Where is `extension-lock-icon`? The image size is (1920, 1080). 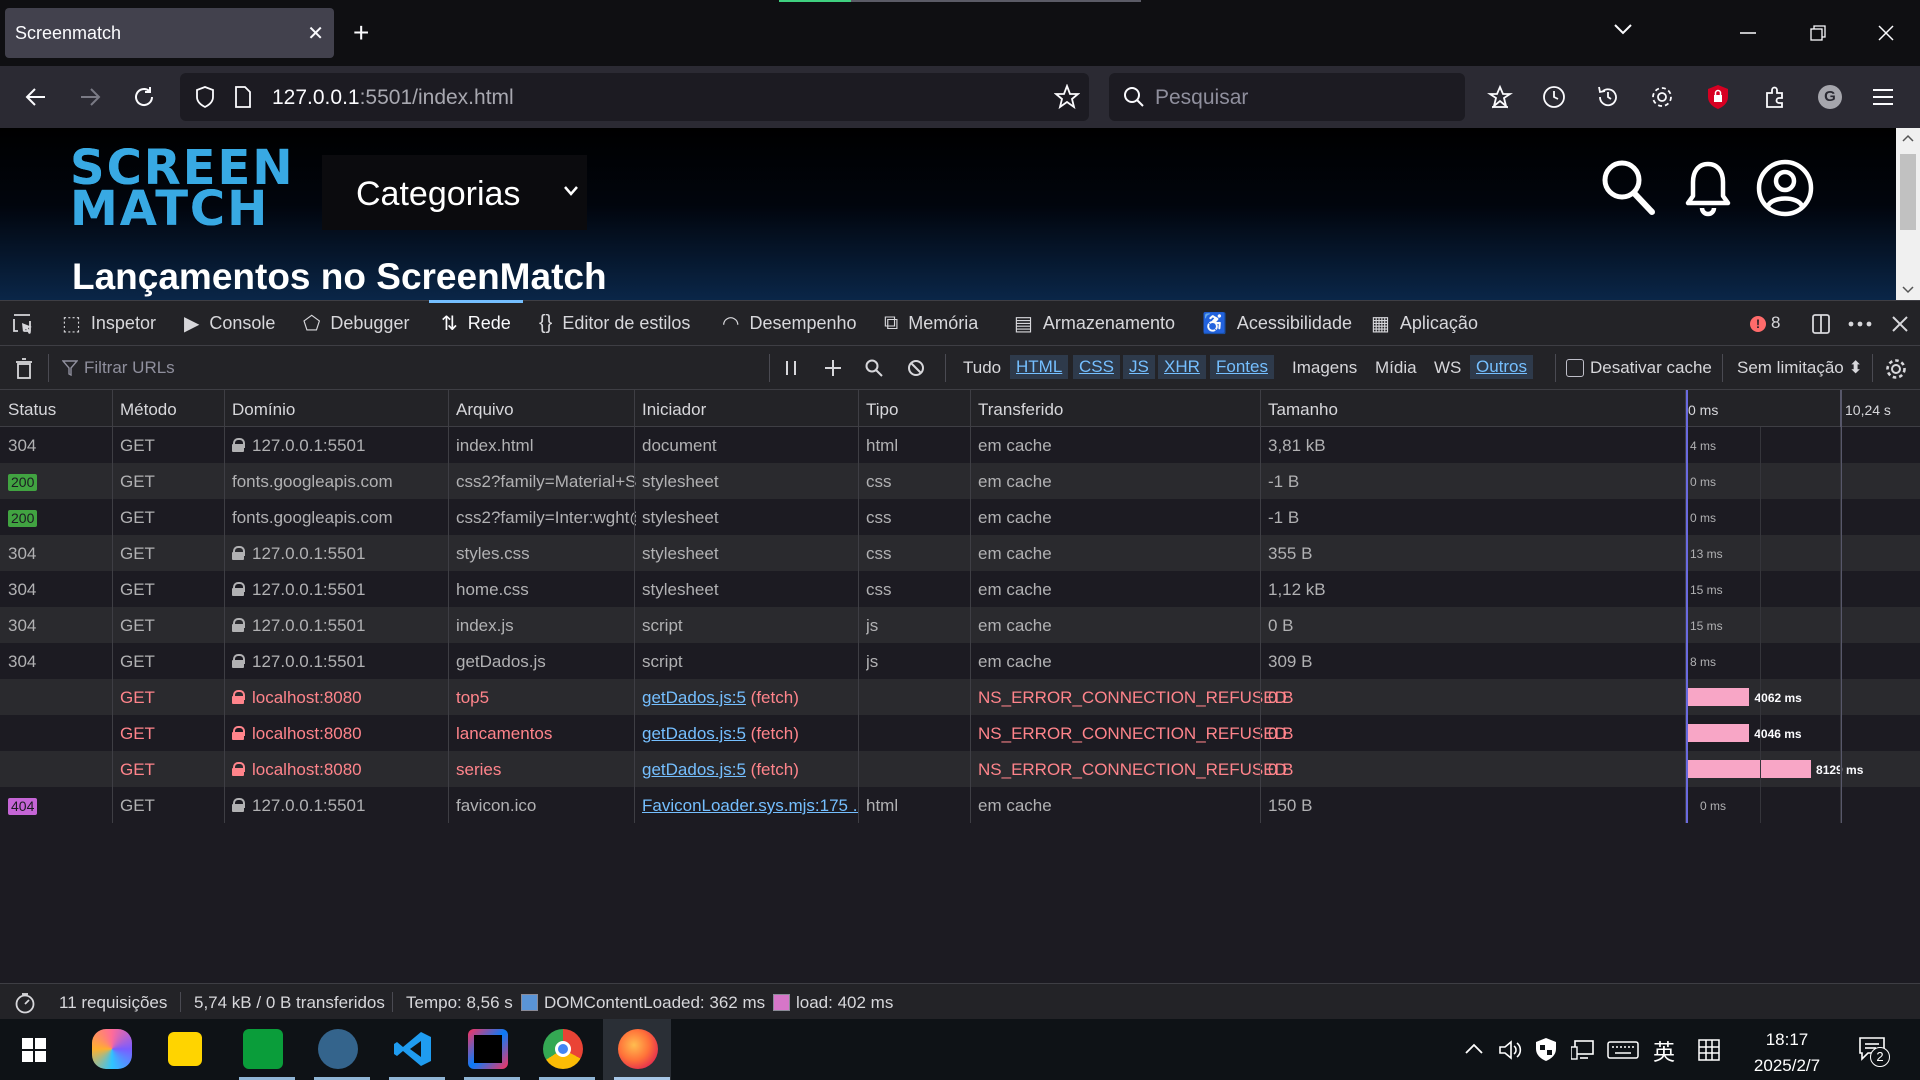
extension-lock-icon is located at coordinates (1720, 97).